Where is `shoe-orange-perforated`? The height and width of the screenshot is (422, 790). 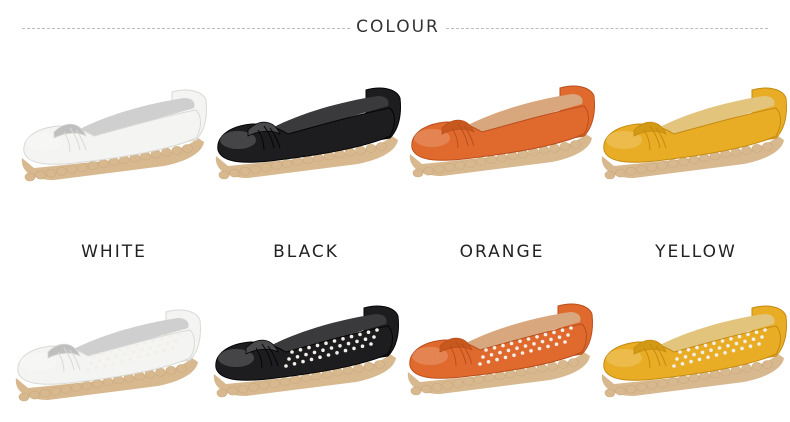
shoe-orange-perforated is located at coordinates (498, 349).